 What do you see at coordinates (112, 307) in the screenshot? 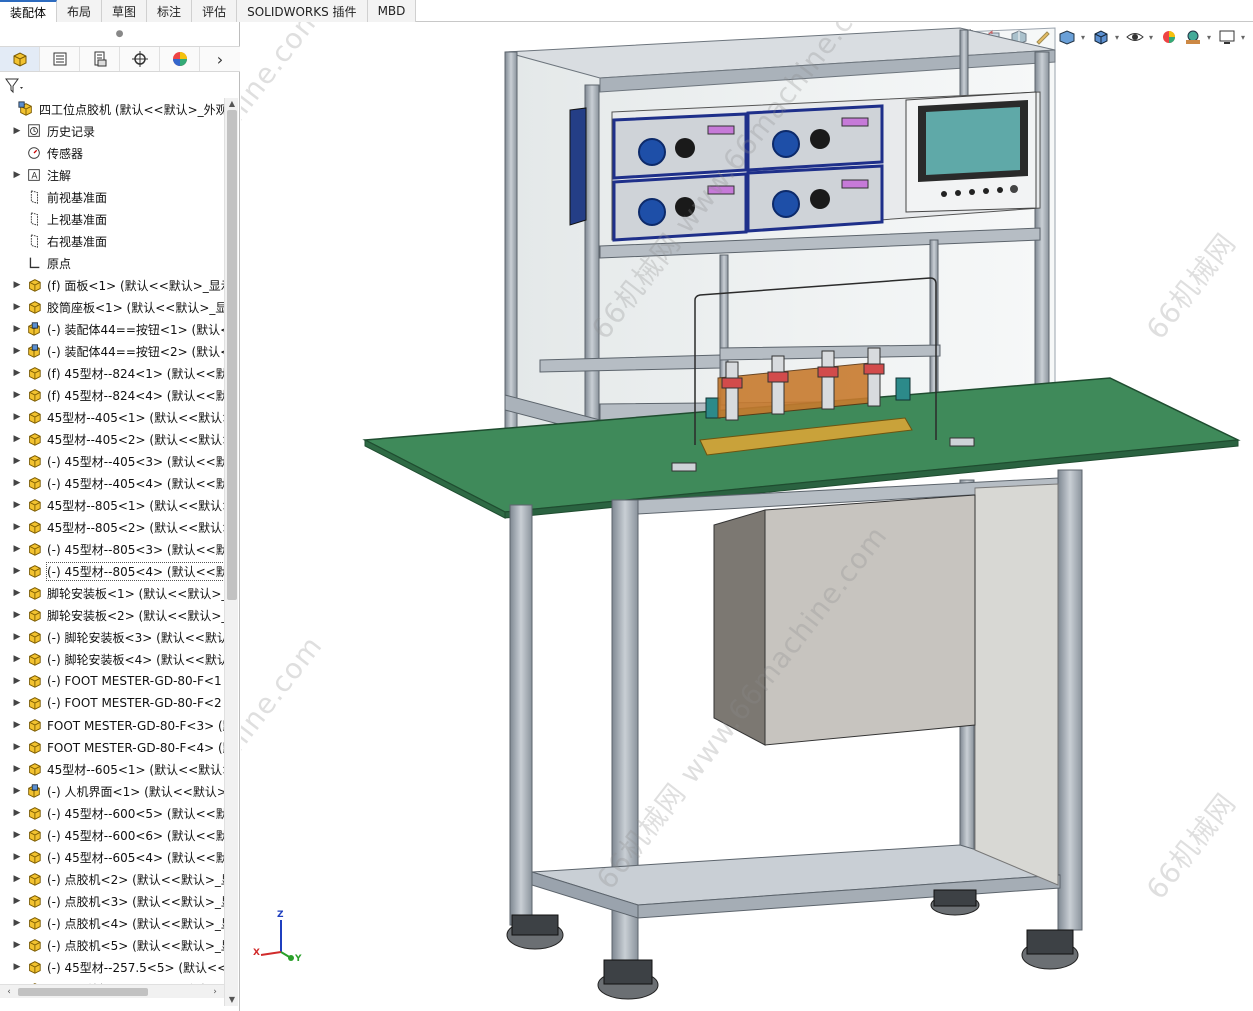
I see `tree-item: ▶ 胶筒座板<1> (默认<<默认>_显` at bounding box center [112, 307].